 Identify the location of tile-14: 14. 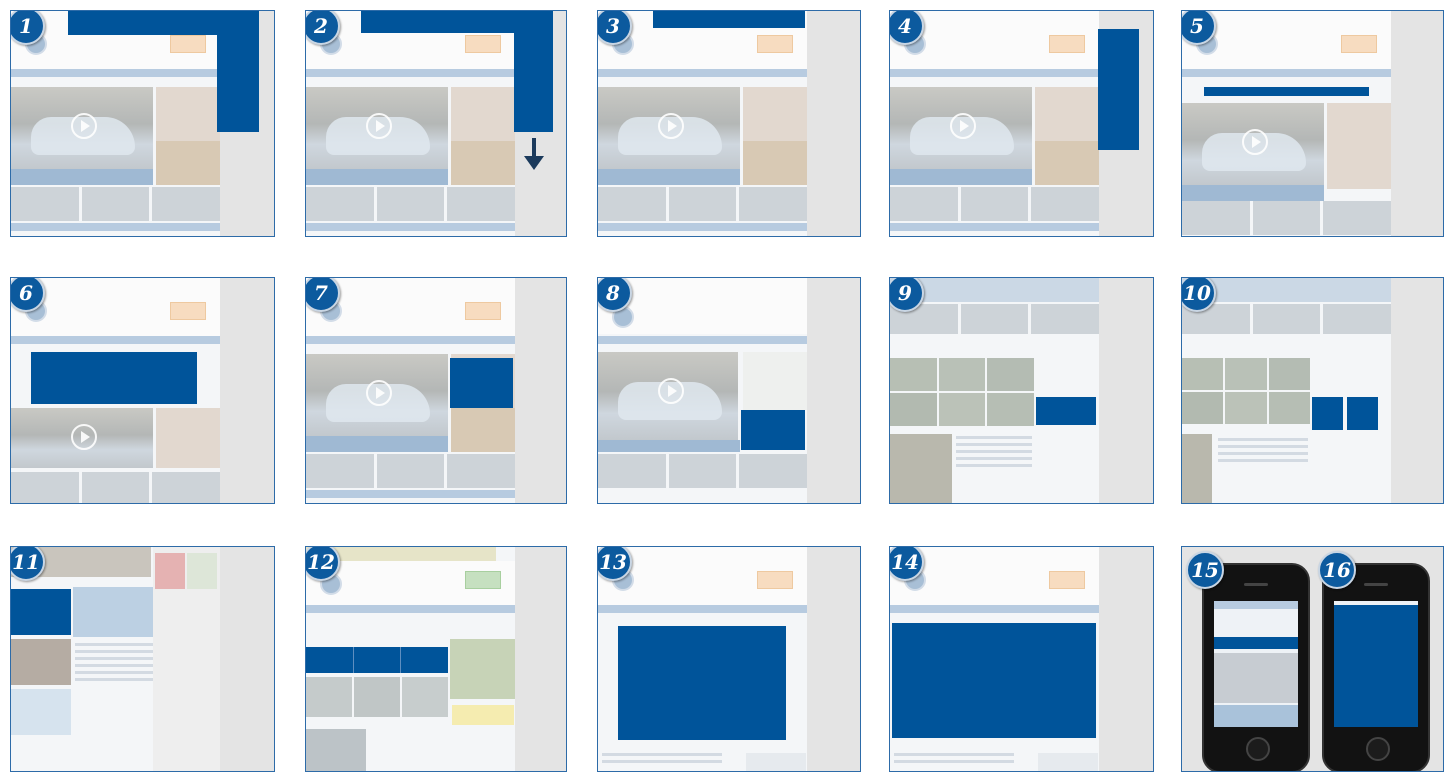
(1021, 659).